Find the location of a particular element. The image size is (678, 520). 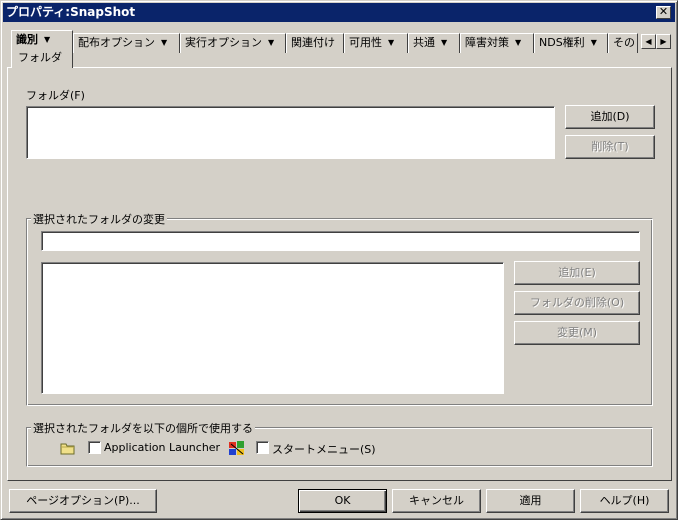

subfolder-add-button: 追加(E) is located at coordinates (577, 273).